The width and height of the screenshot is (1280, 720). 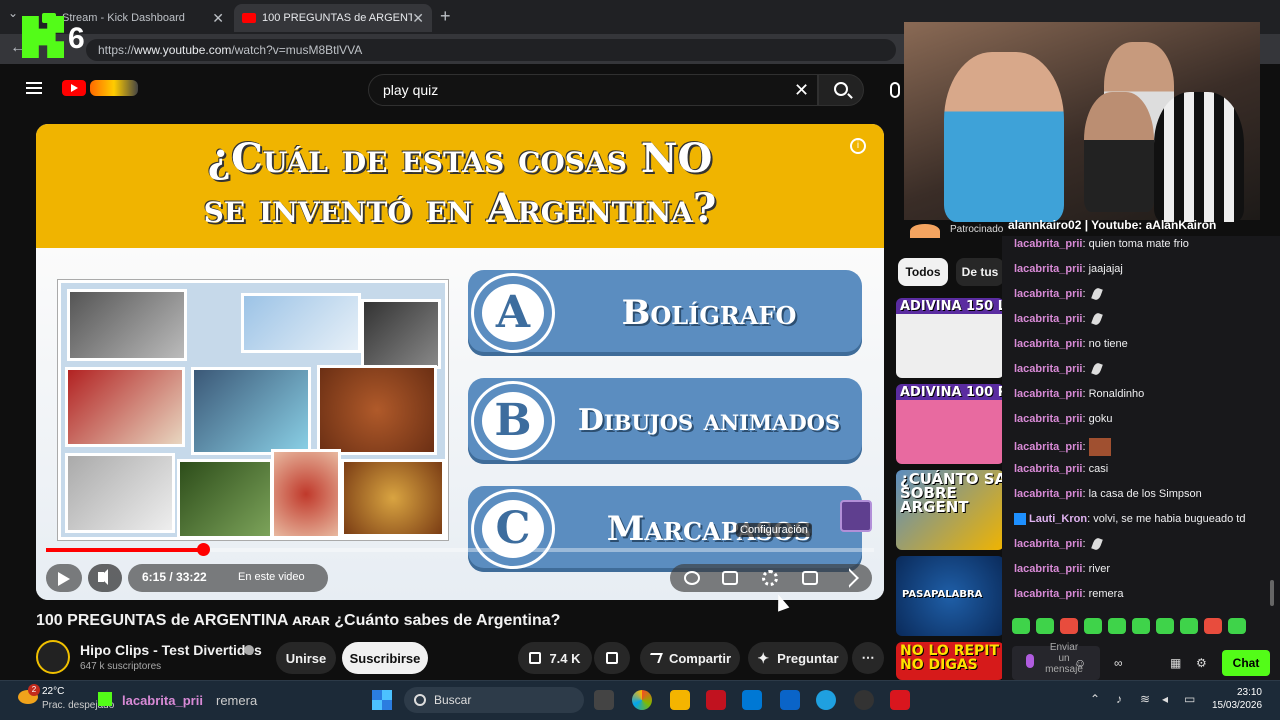 What do you see at coordinates (864, 700) in the screenshot?
I see `obs-icon` at bounding box center [864, 700].